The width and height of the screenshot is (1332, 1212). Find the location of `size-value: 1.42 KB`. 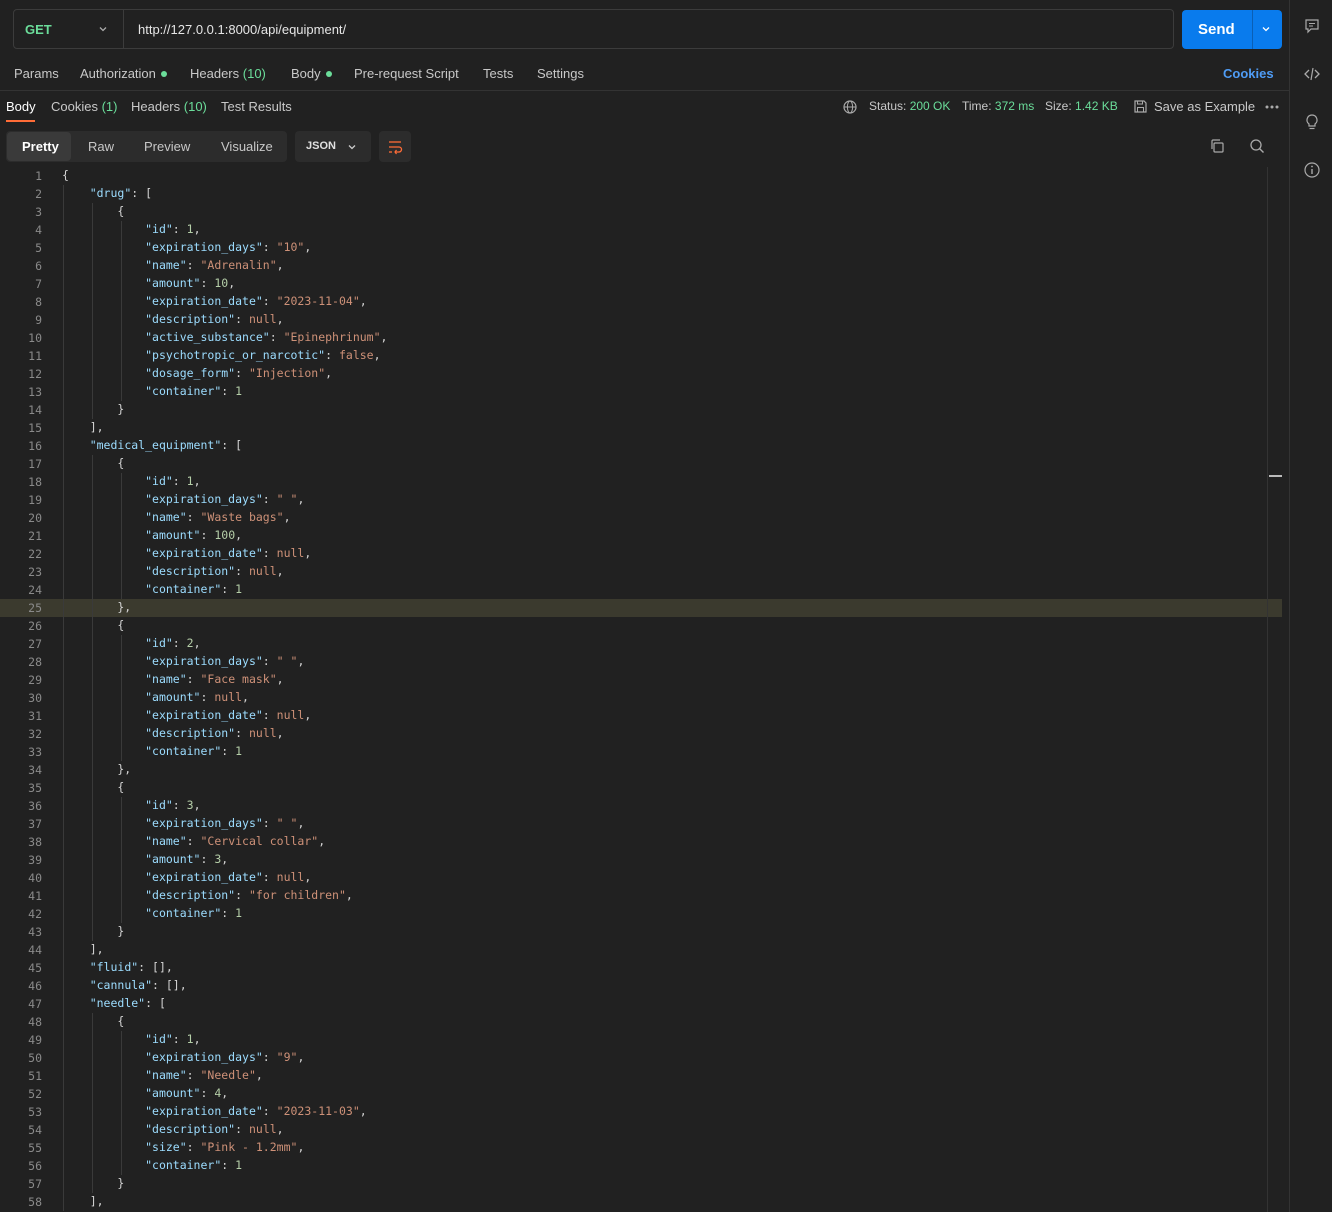

size-value: 1.42 KB is located at coordinates (1096, 106).